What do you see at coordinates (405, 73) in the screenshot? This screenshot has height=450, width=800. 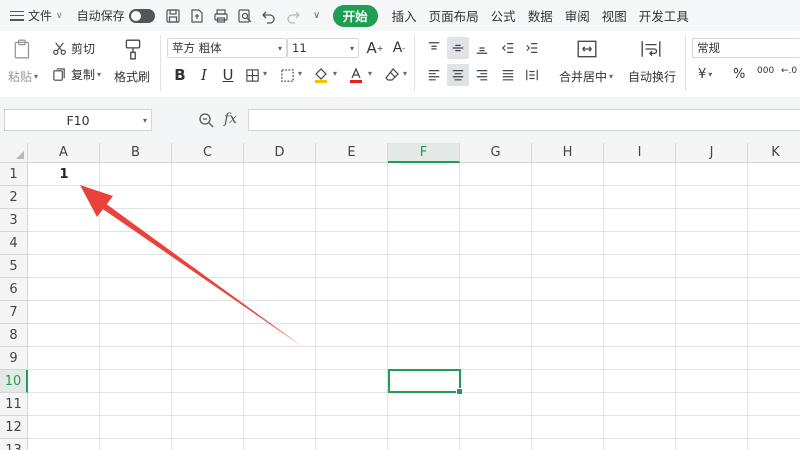 I see `clear-format-dropdown-icon: ▾` at bounding box center [405, 73].